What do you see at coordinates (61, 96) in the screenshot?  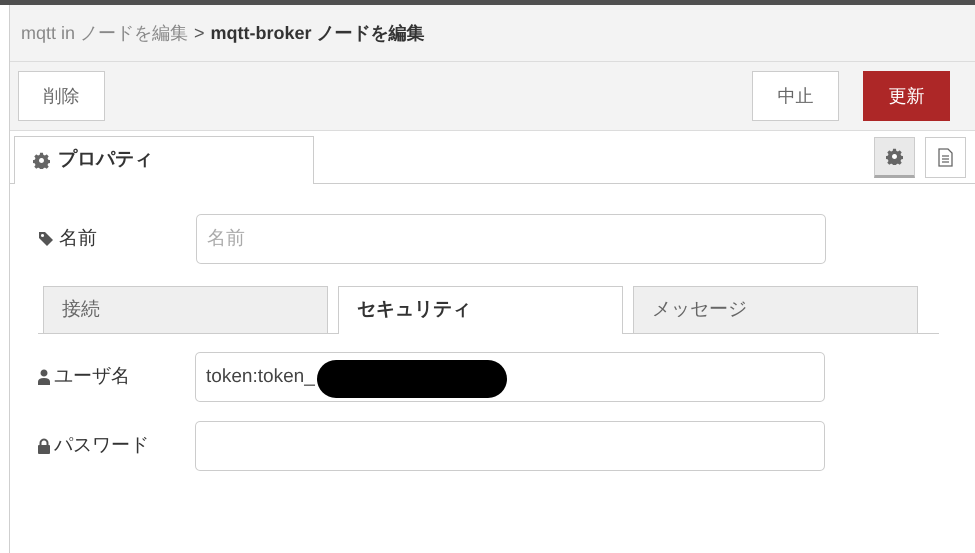 I see `delete-button: 削除` at bounding box center [61, 96].